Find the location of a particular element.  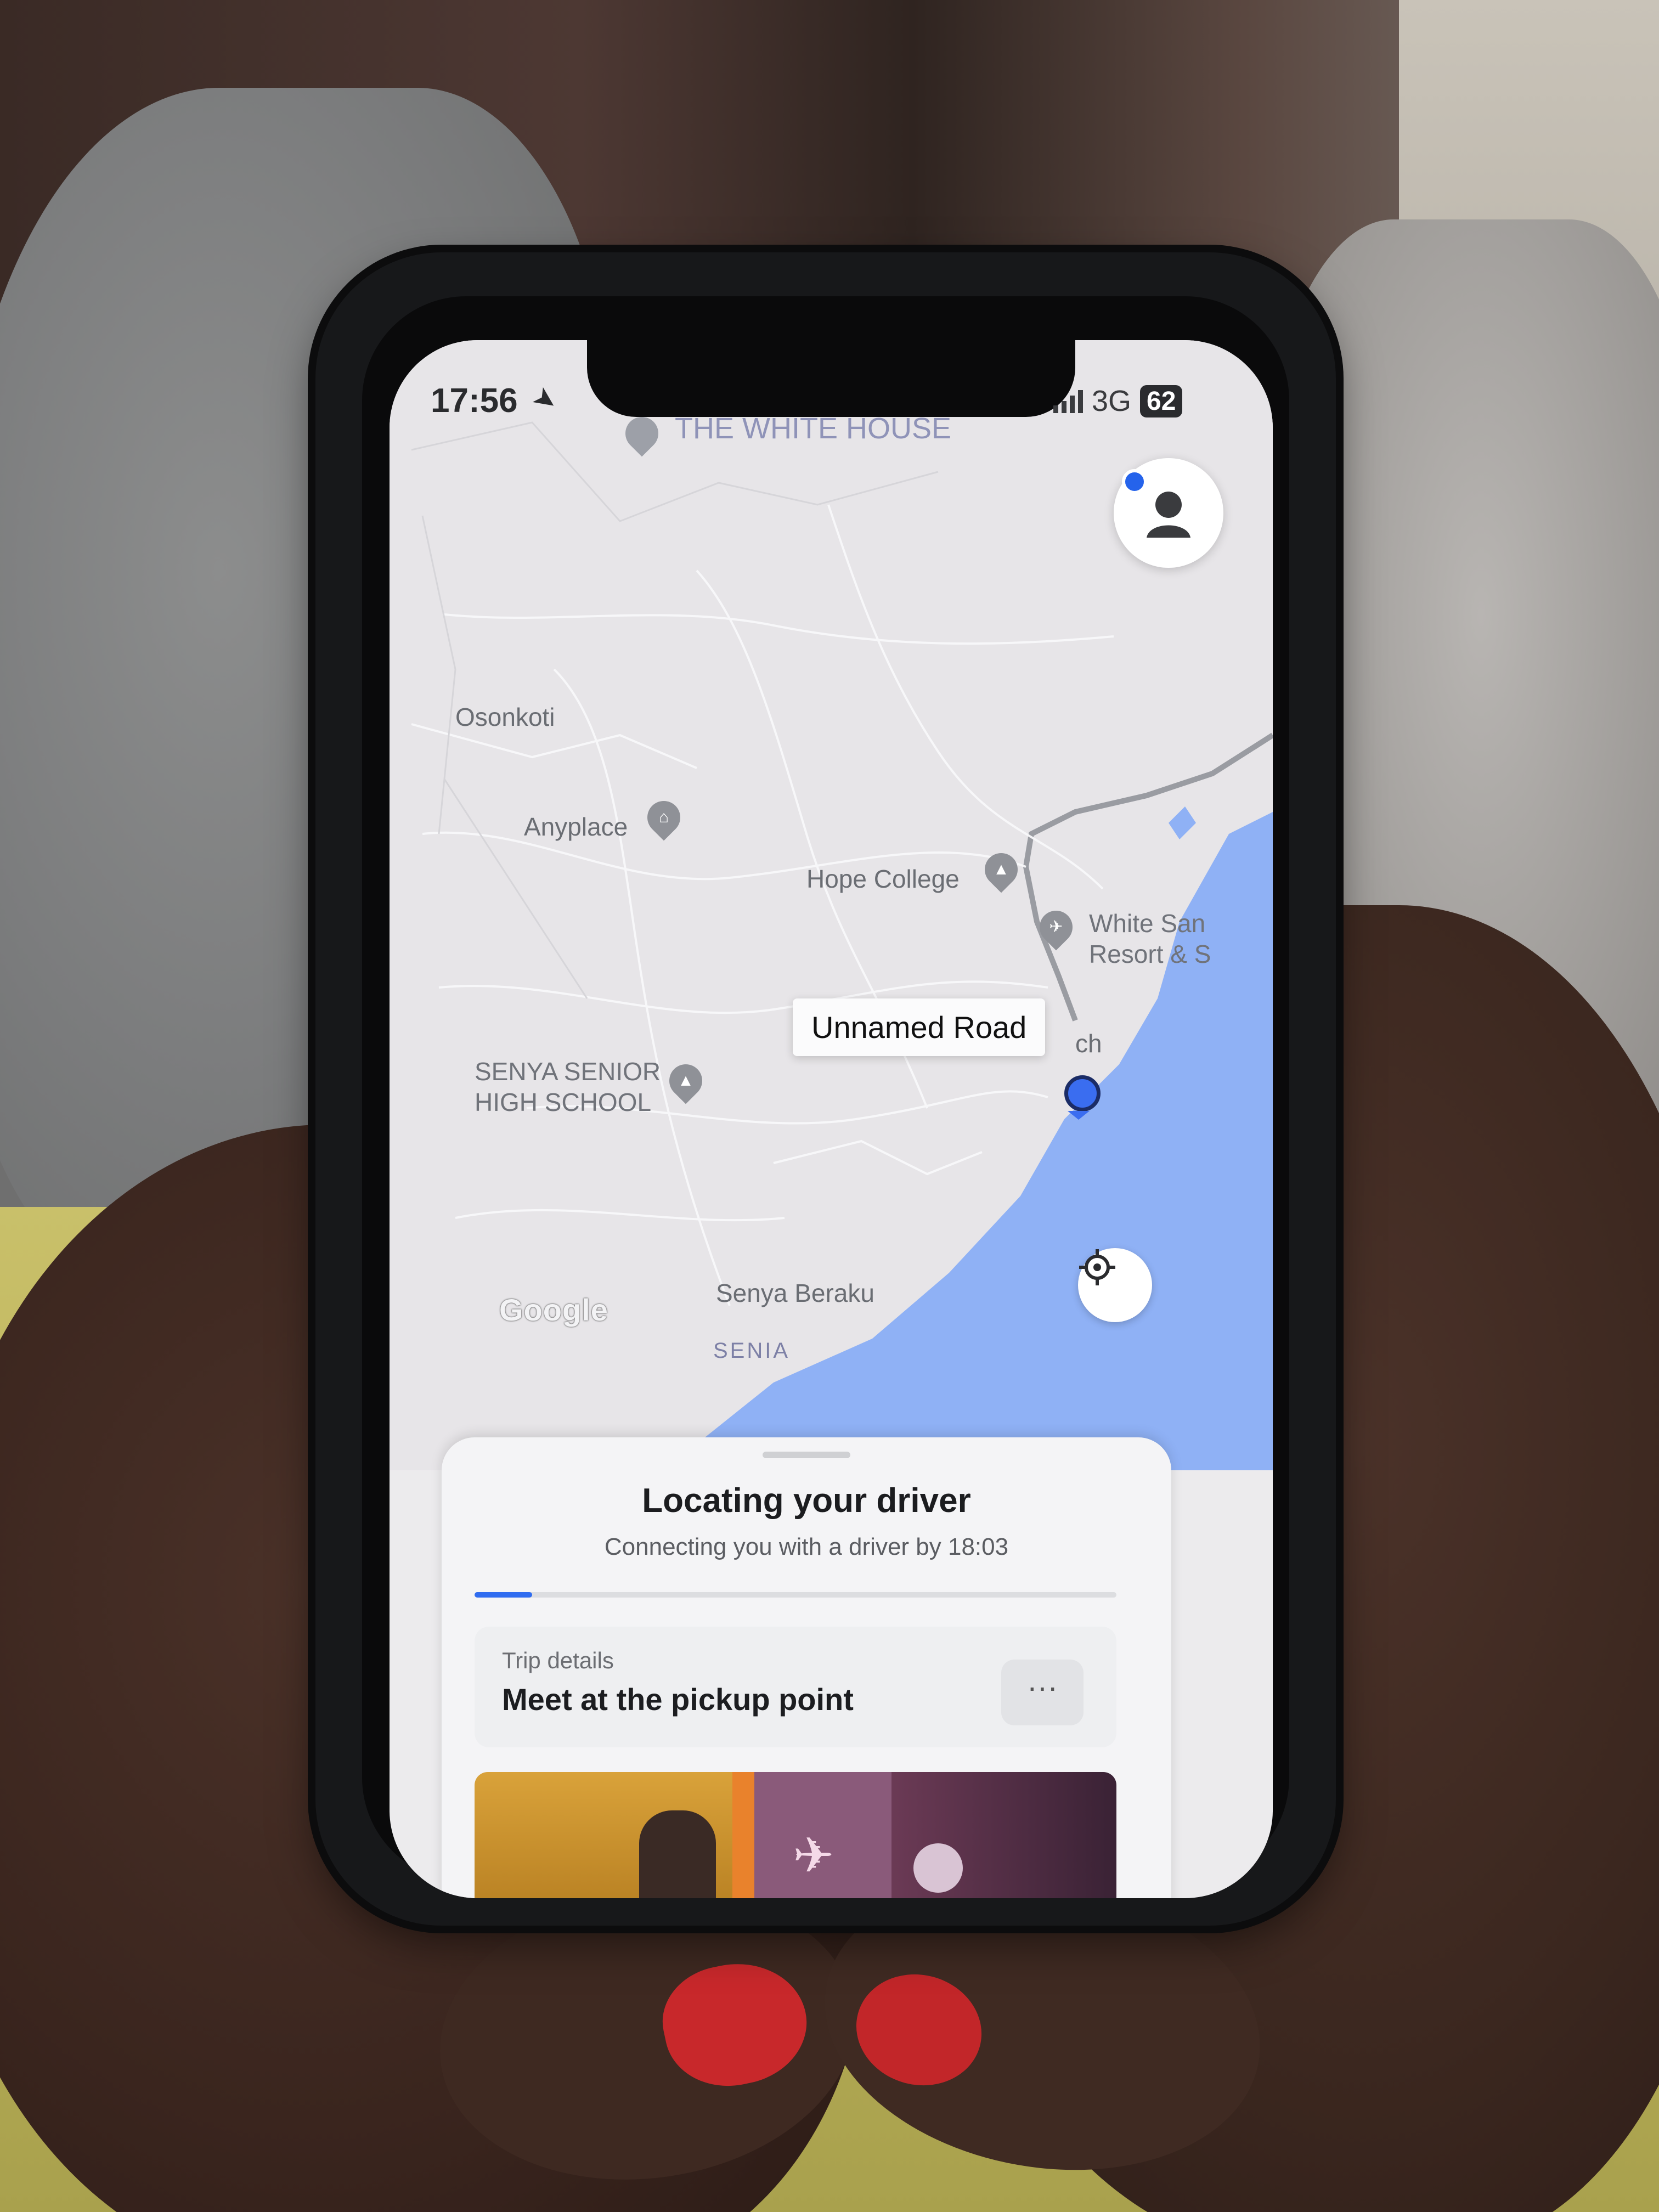

more-options-button: ··· is located at coordinates (1042, 1692).